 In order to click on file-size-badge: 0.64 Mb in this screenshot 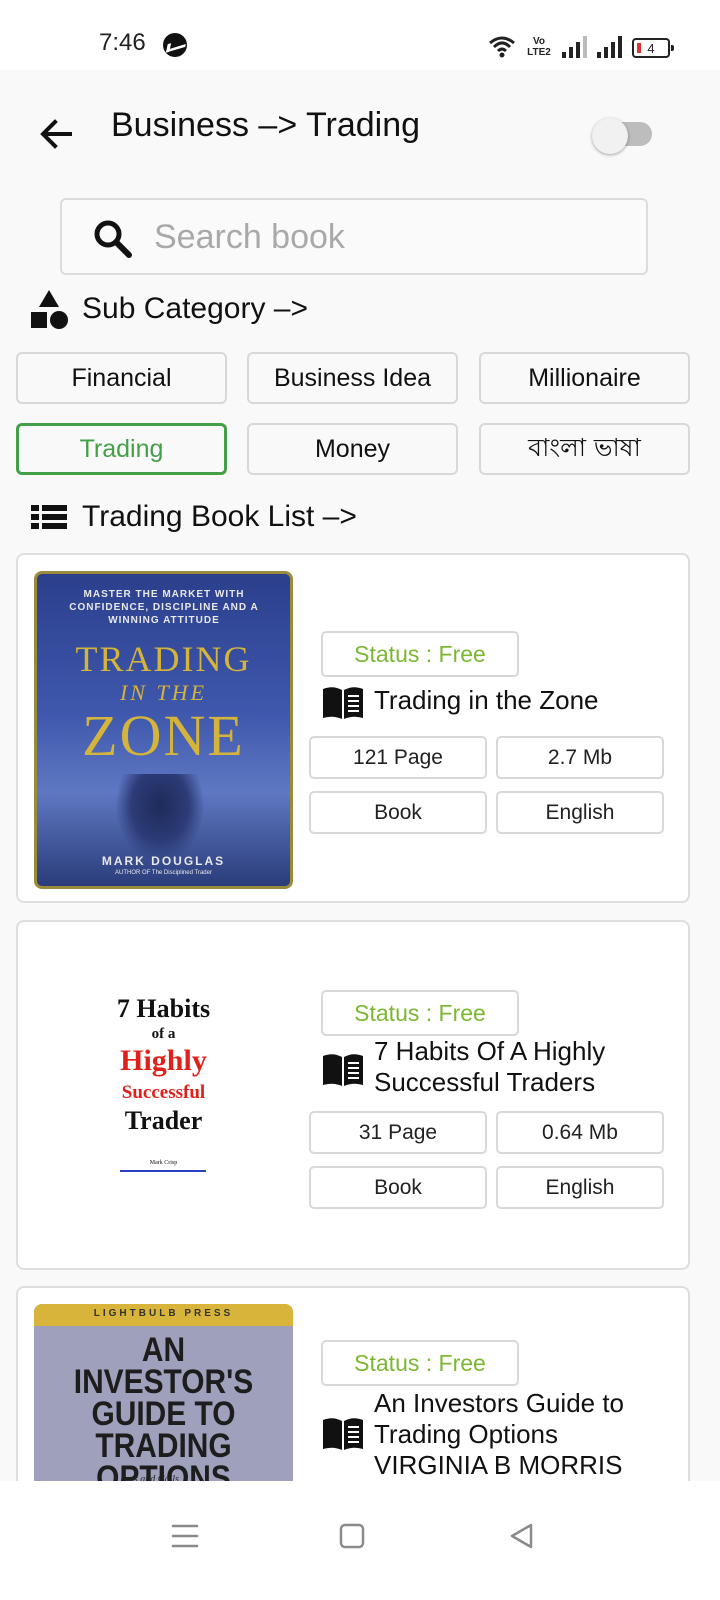, I will do `click(580, 1132)`.